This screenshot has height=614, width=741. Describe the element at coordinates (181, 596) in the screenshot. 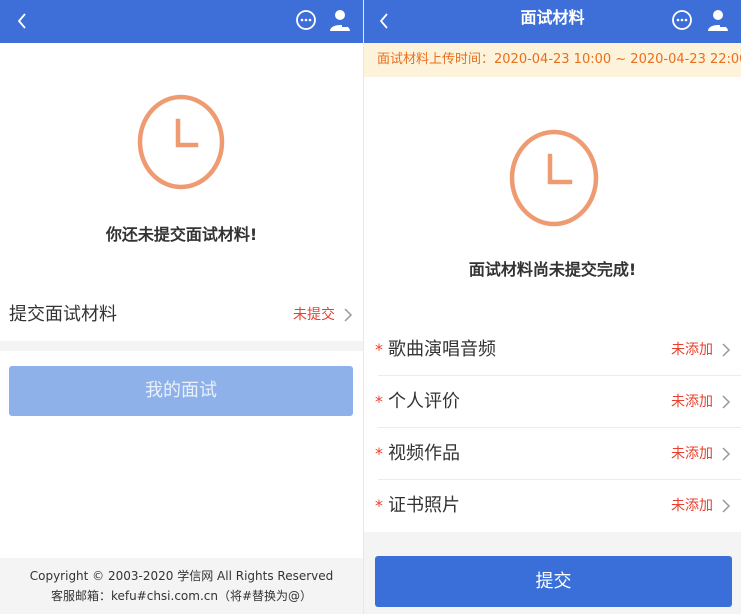

I see `support-email-text: 客服邮箱：kefu#chsi.com.cn（将#替换为@）` at that location.